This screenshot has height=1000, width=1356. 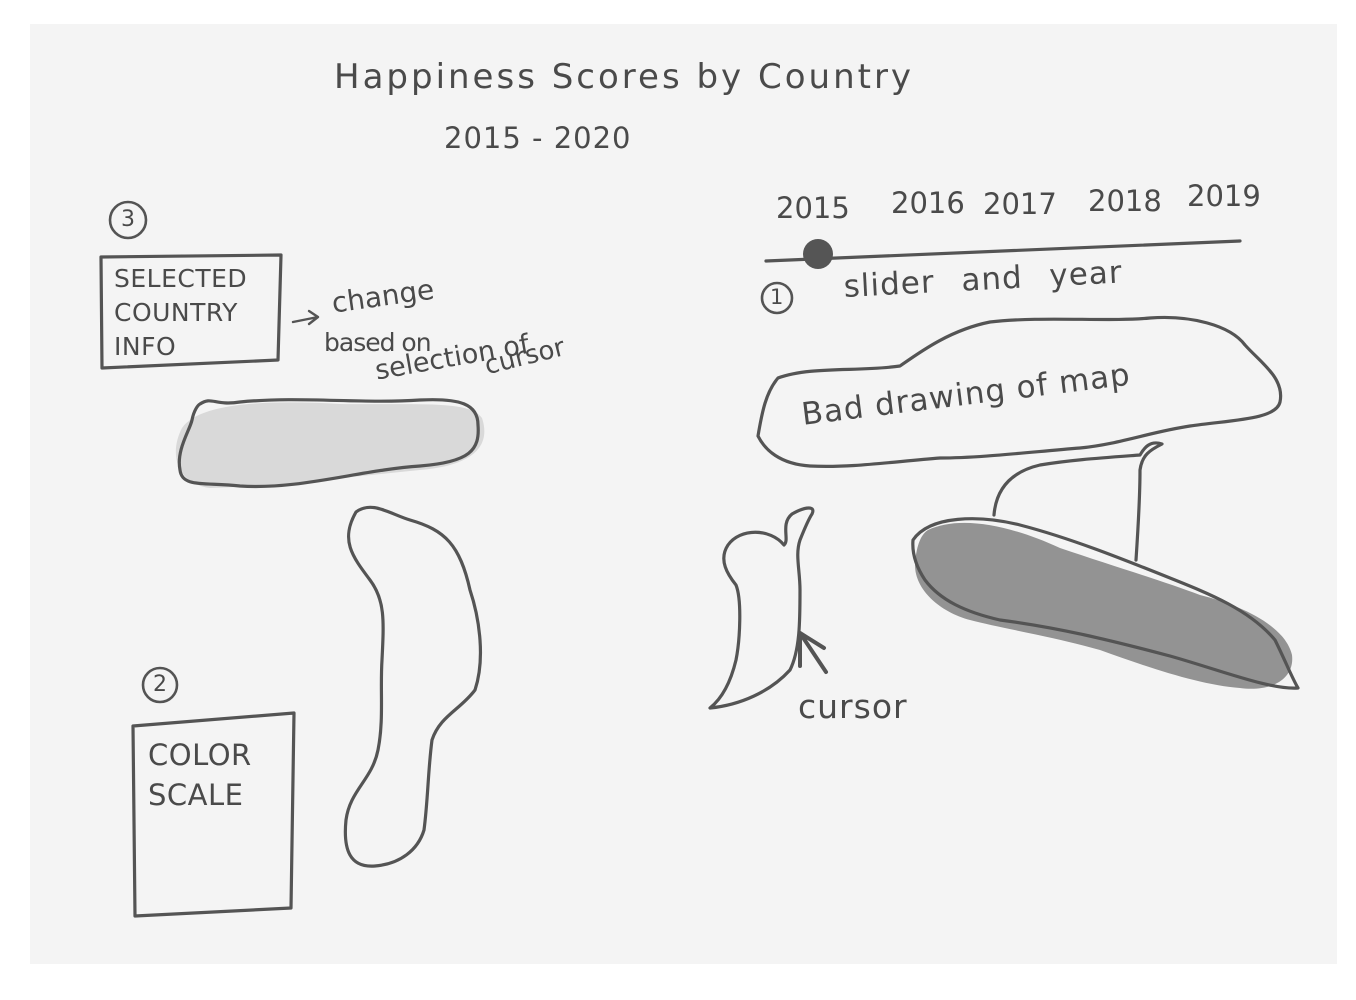 What do you see at coordinates (818, 254) in the screenshot?
I see `slider-handle` at bounding box center [818, 254].